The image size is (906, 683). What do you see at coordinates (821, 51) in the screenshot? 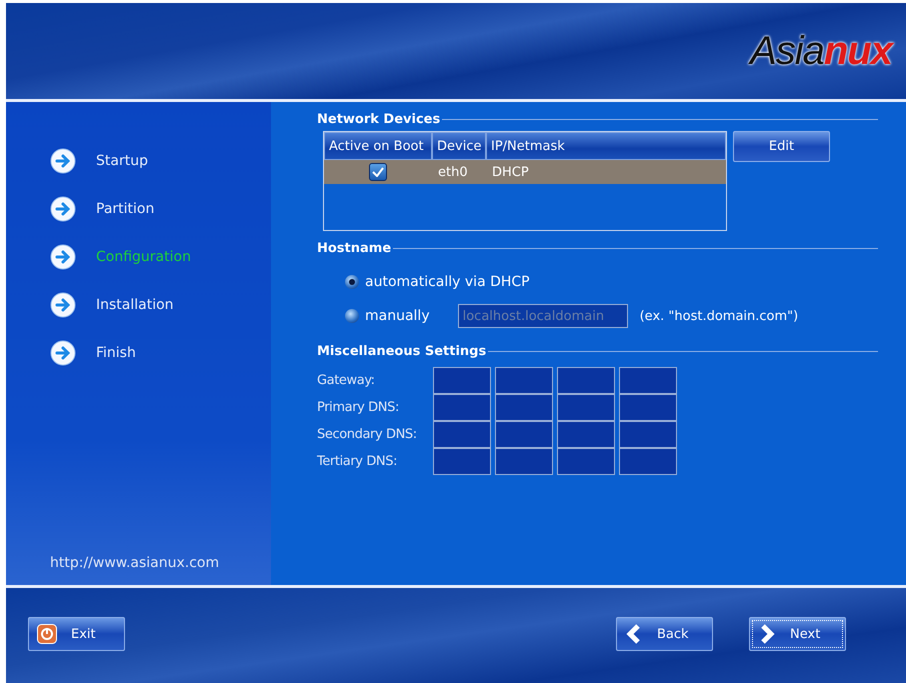
I see `logo: Asianux` at bounding box center [821, 51].